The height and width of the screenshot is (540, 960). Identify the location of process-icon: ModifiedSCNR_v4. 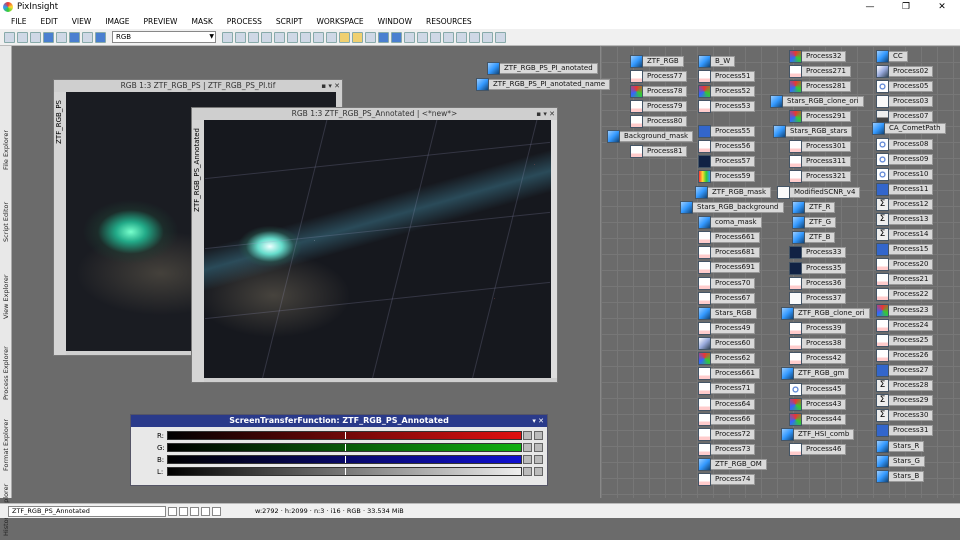
(819, 192).